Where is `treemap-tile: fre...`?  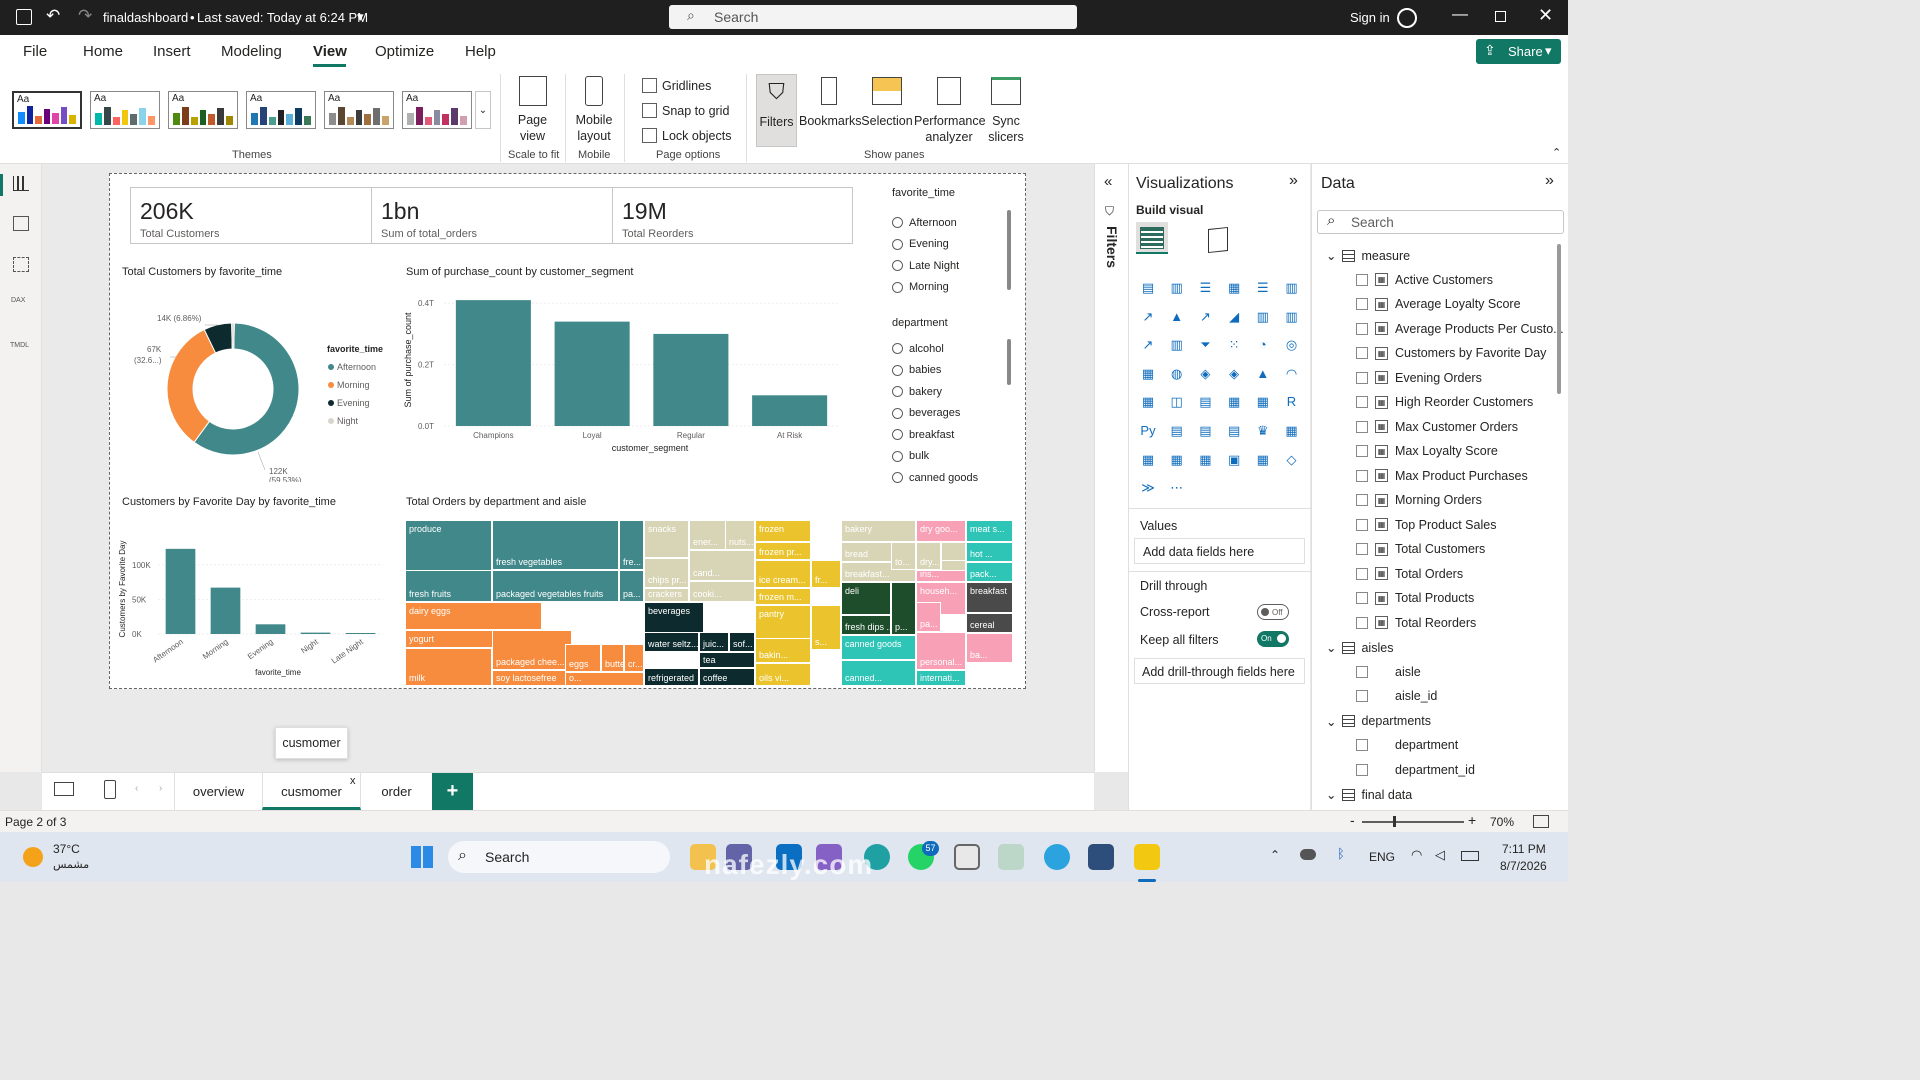
treemap-tile: fre... is located at coordinates (631, 545).